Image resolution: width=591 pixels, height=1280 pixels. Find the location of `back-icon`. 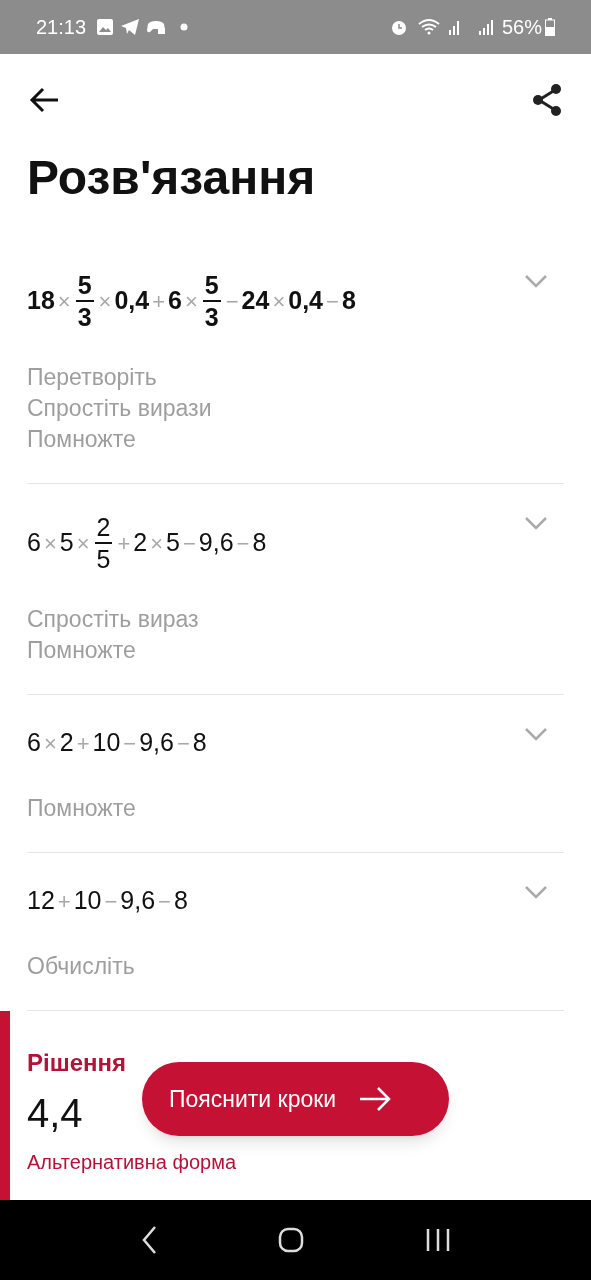

back-icon is located at coordinates (148, 1240).